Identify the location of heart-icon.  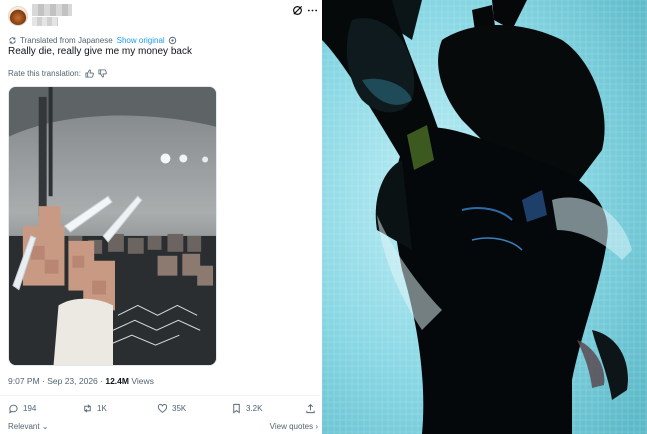
(162, 408).